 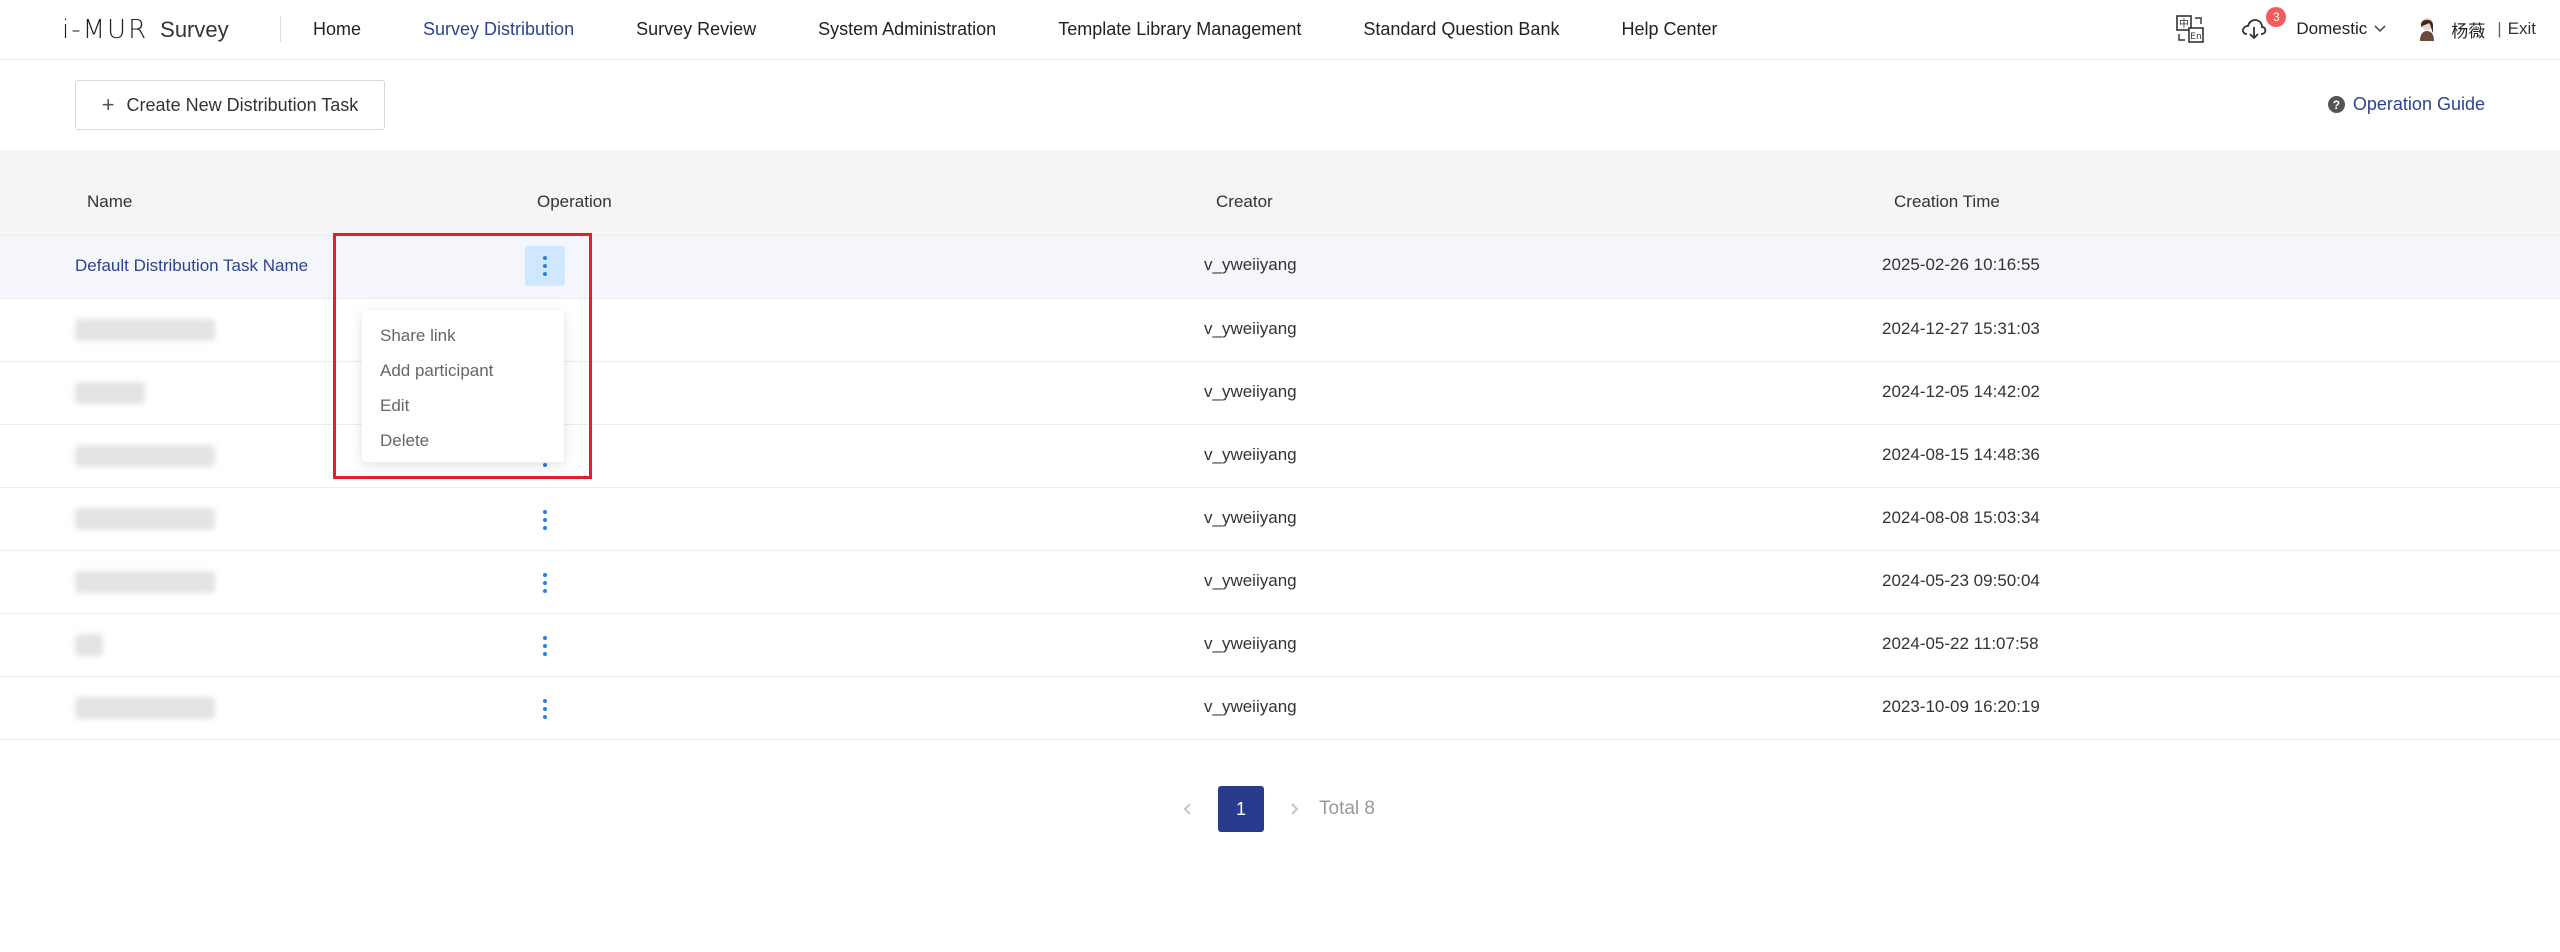 I want to click on nav-survey-review: Survey Review, so click(x=696, y=29).